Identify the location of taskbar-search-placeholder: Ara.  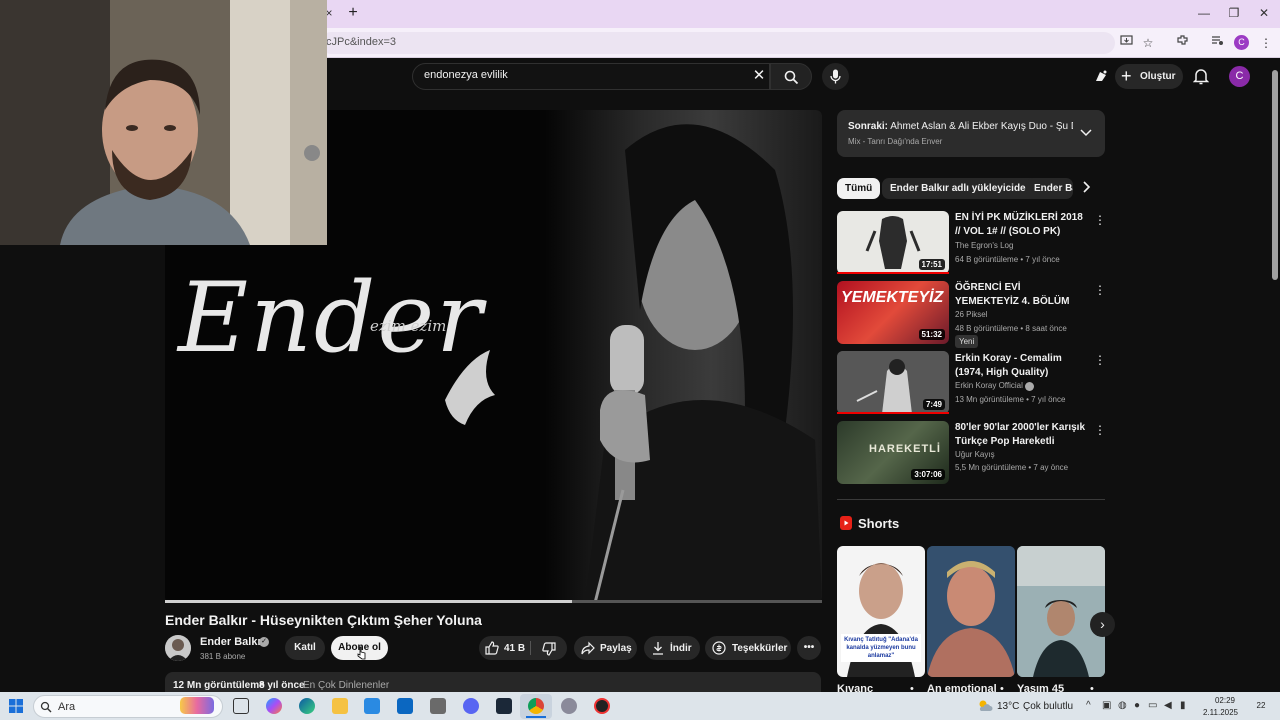
(67, 707).